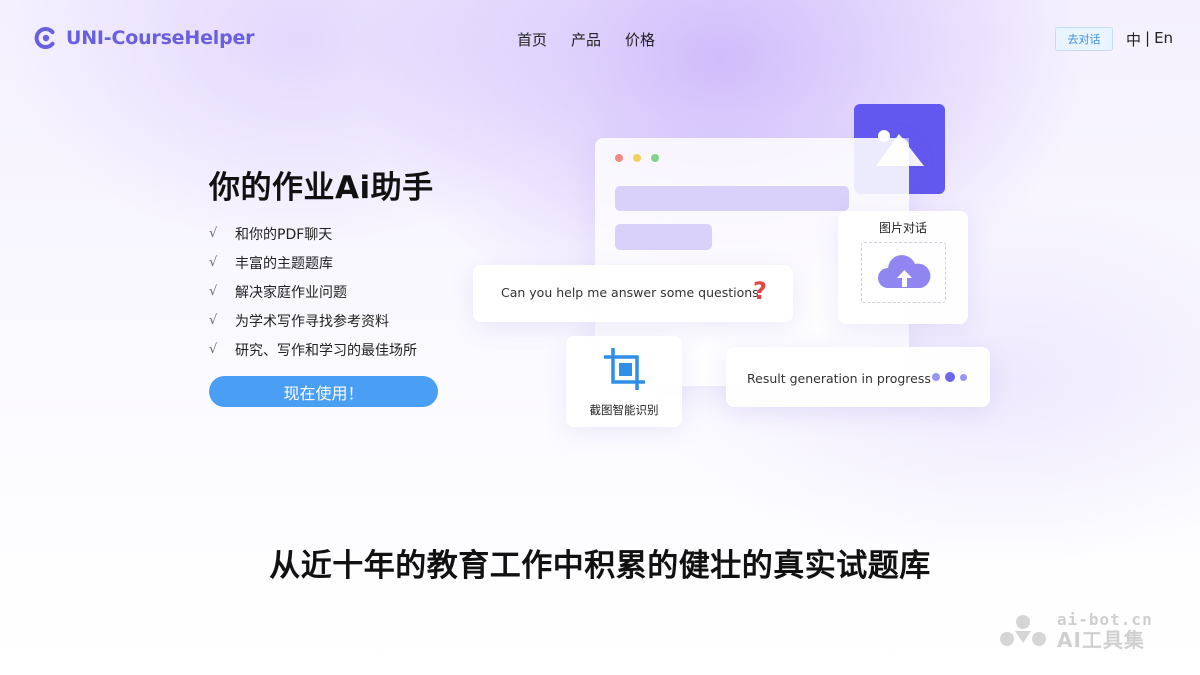  I want to click on nav-home: 首页, so click(532, 39).